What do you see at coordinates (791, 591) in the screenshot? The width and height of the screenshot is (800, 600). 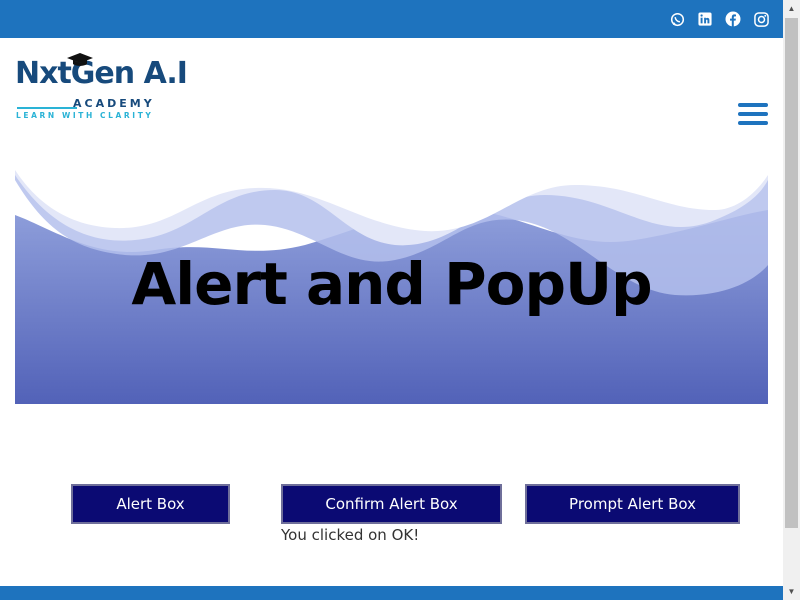 I see `scroll-down-arrow-icon: ▼` at bounding box center [791, 591].